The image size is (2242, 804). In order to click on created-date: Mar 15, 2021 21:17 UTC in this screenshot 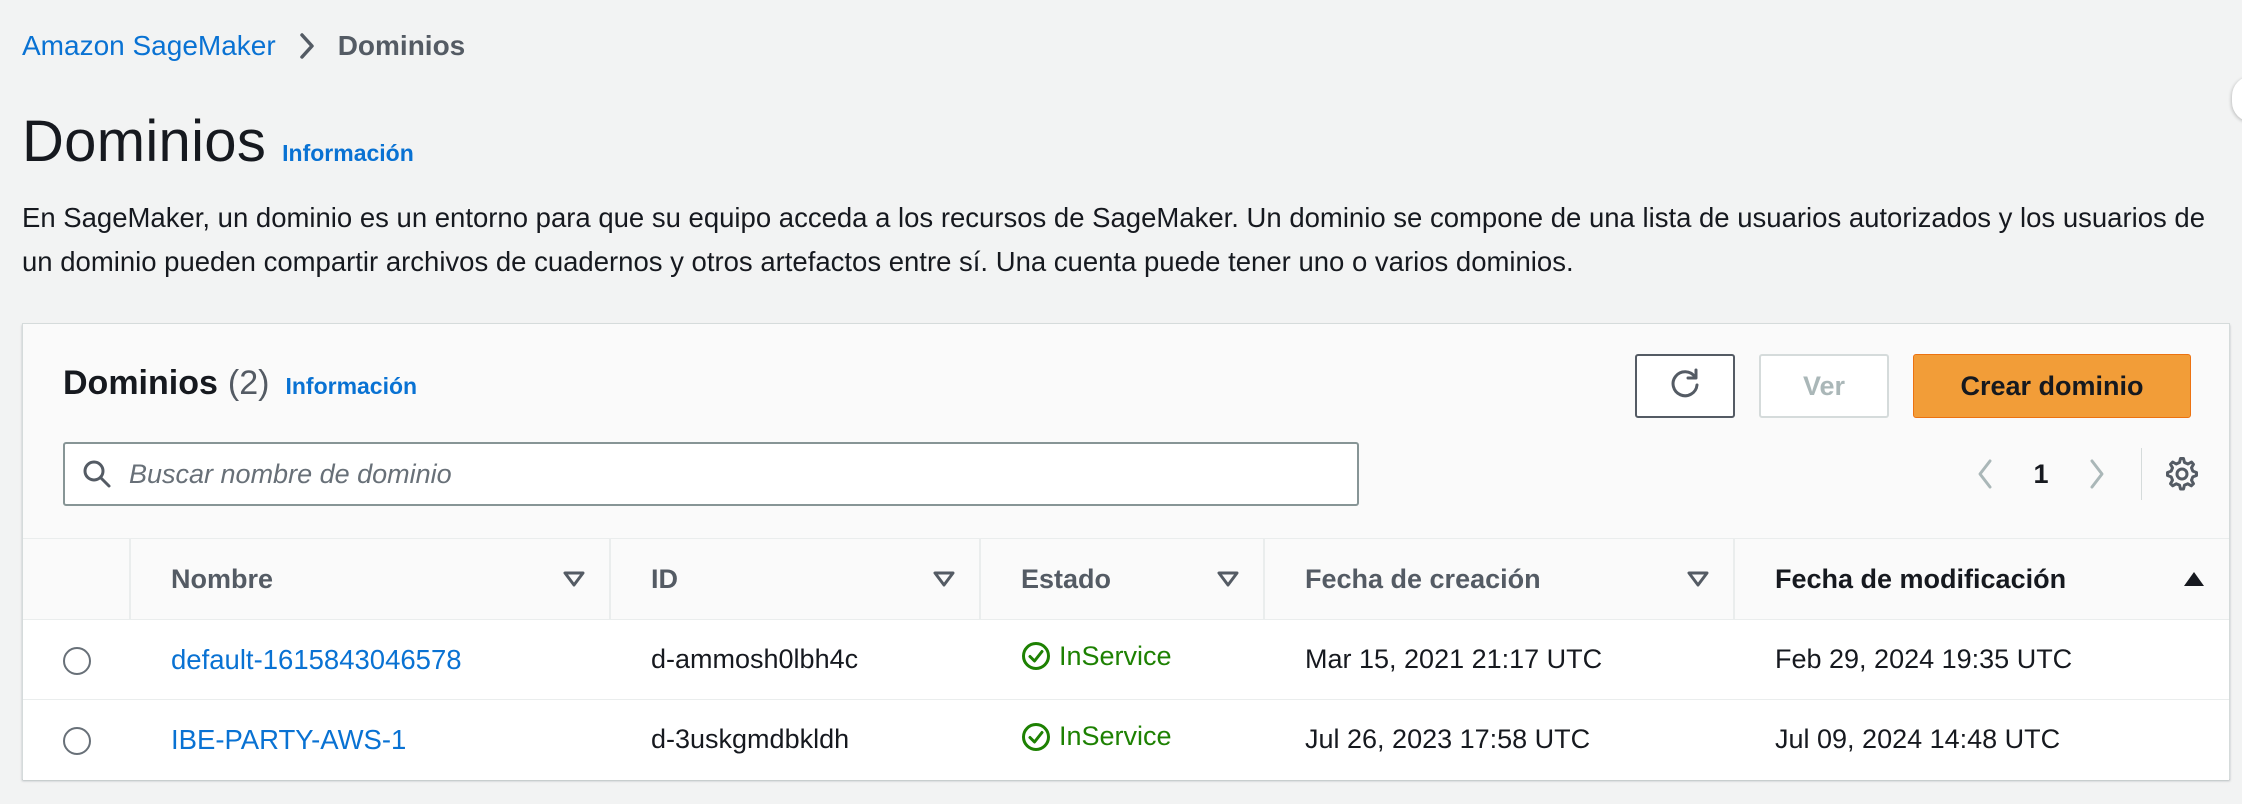, I will do `click(1498, 659)`.